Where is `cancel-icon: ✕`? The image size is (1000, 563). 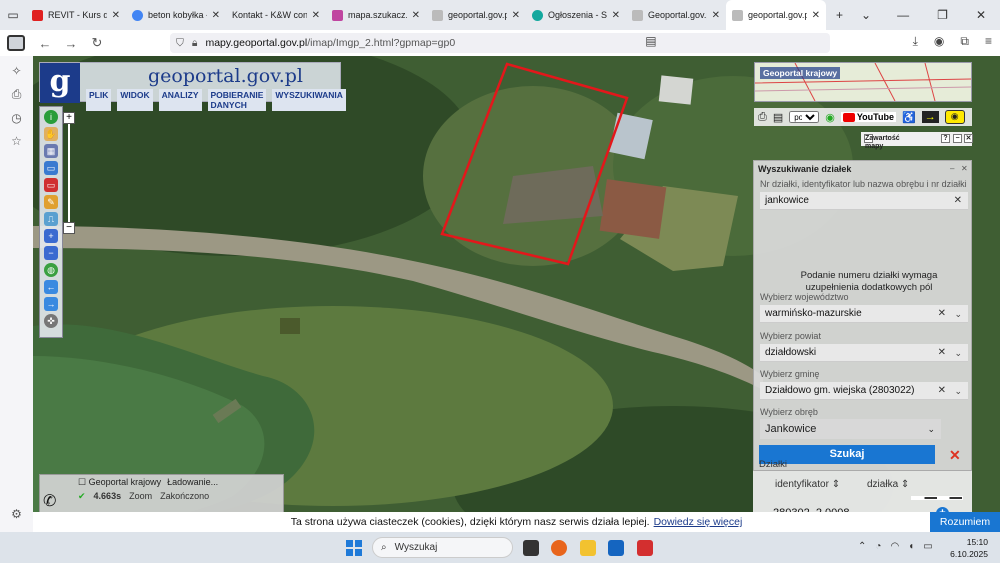 cancel-icon: ✕ is located at coordinates (955, 455).